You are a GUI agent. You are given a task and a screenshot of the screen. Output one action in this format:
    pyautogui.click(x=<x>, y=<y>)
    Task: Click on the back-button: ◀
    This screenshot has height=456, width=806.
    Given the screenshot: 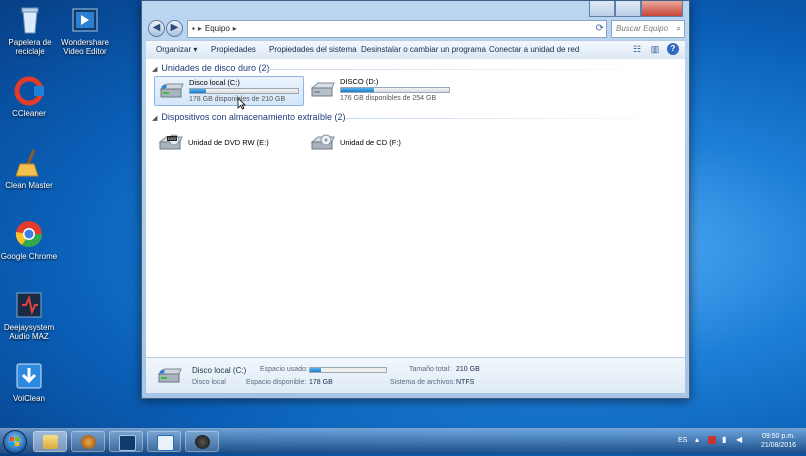 What is the action you would take?
    pyautogui.click(x=156, y=28)
    